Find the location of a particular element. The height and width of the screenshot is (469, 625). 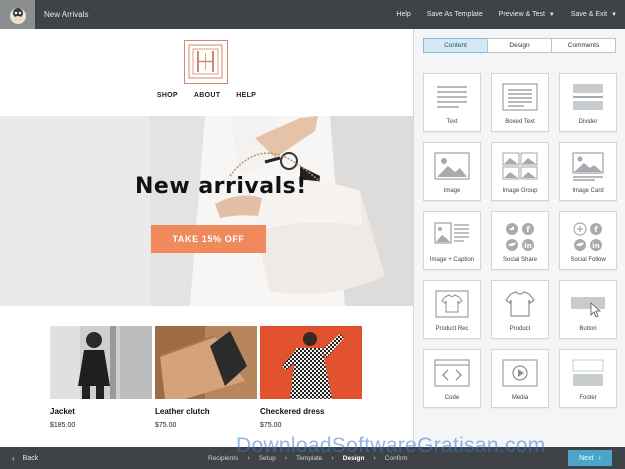

save-exit-button: Save & Exit ▼ is located at coordinates (594, 14).